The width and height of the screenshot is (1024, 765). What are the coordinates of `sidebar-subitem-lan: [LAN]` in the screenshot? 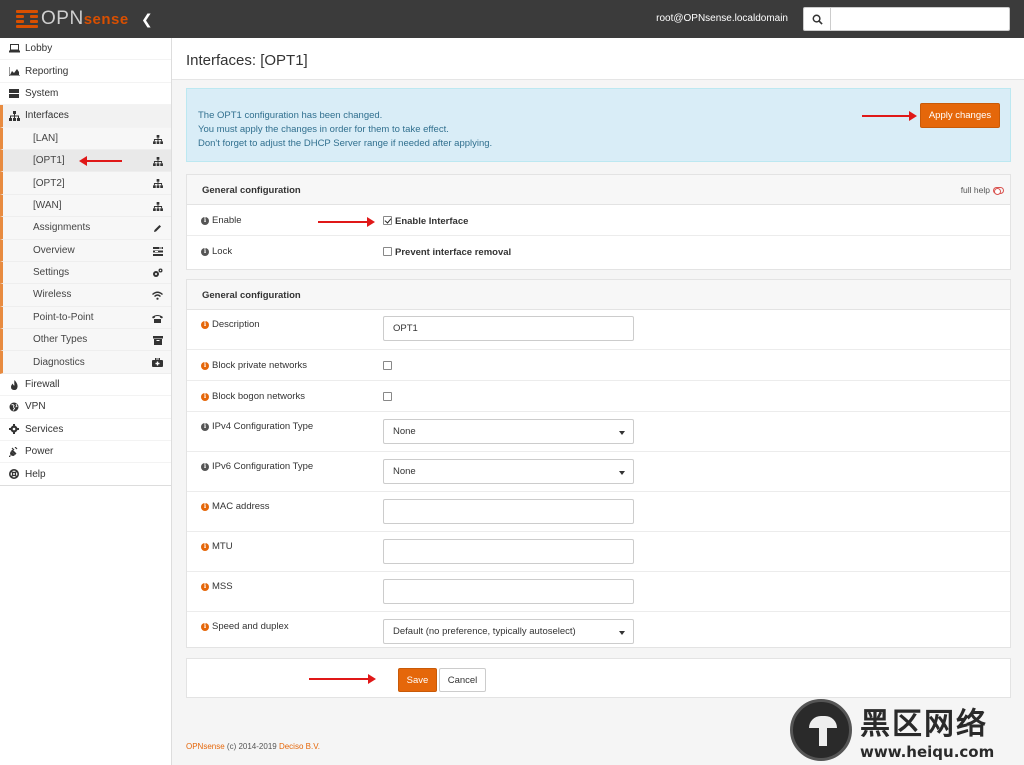 It's located at (85, 138).